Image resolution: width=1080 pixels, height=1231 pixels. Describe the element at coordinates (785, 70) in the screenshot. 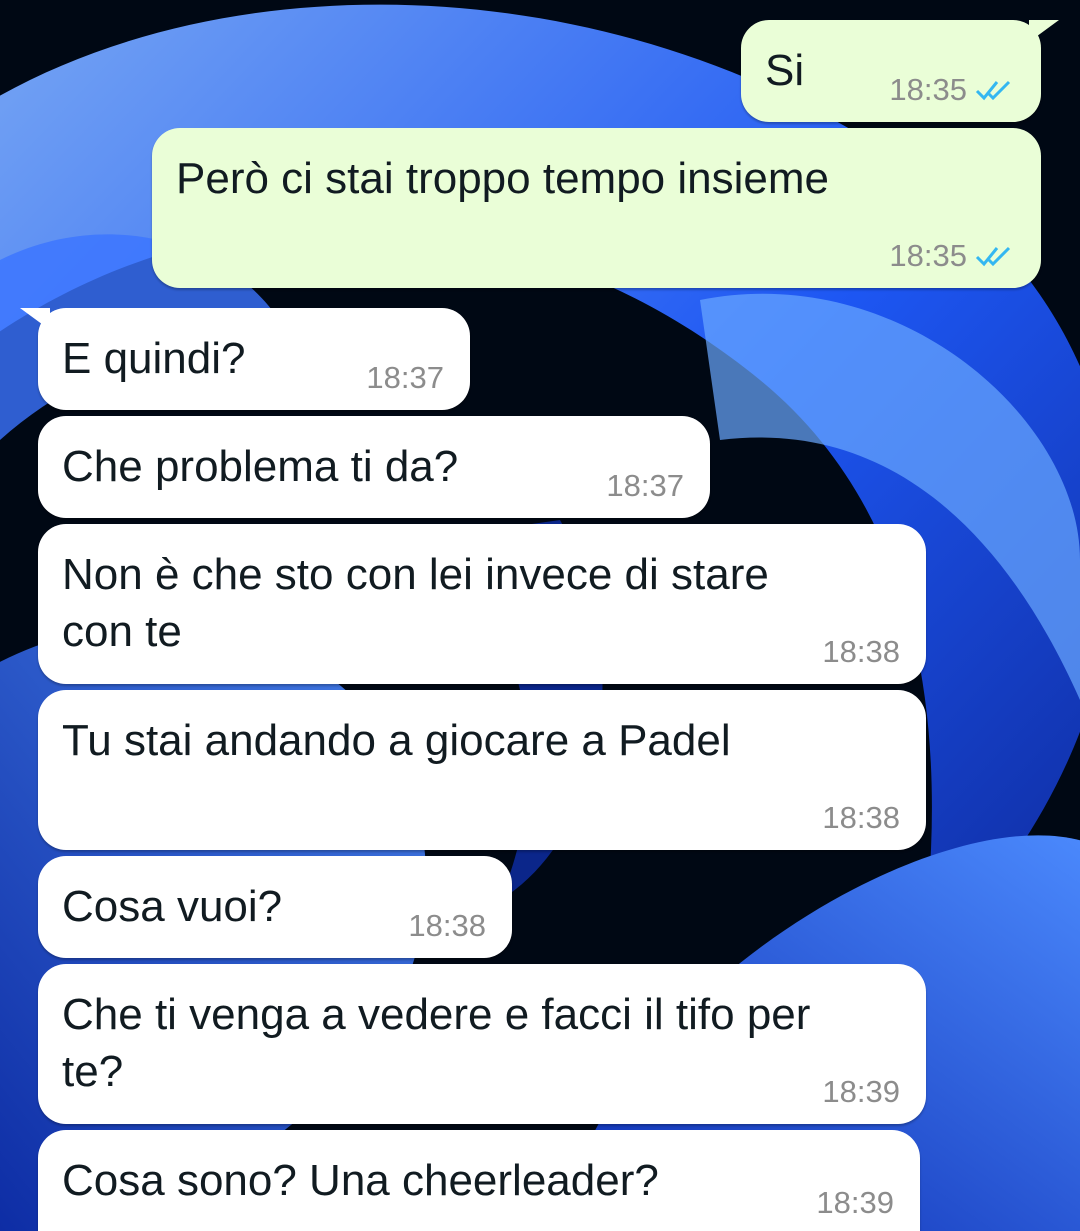

I see `message-text: Si` at that location.